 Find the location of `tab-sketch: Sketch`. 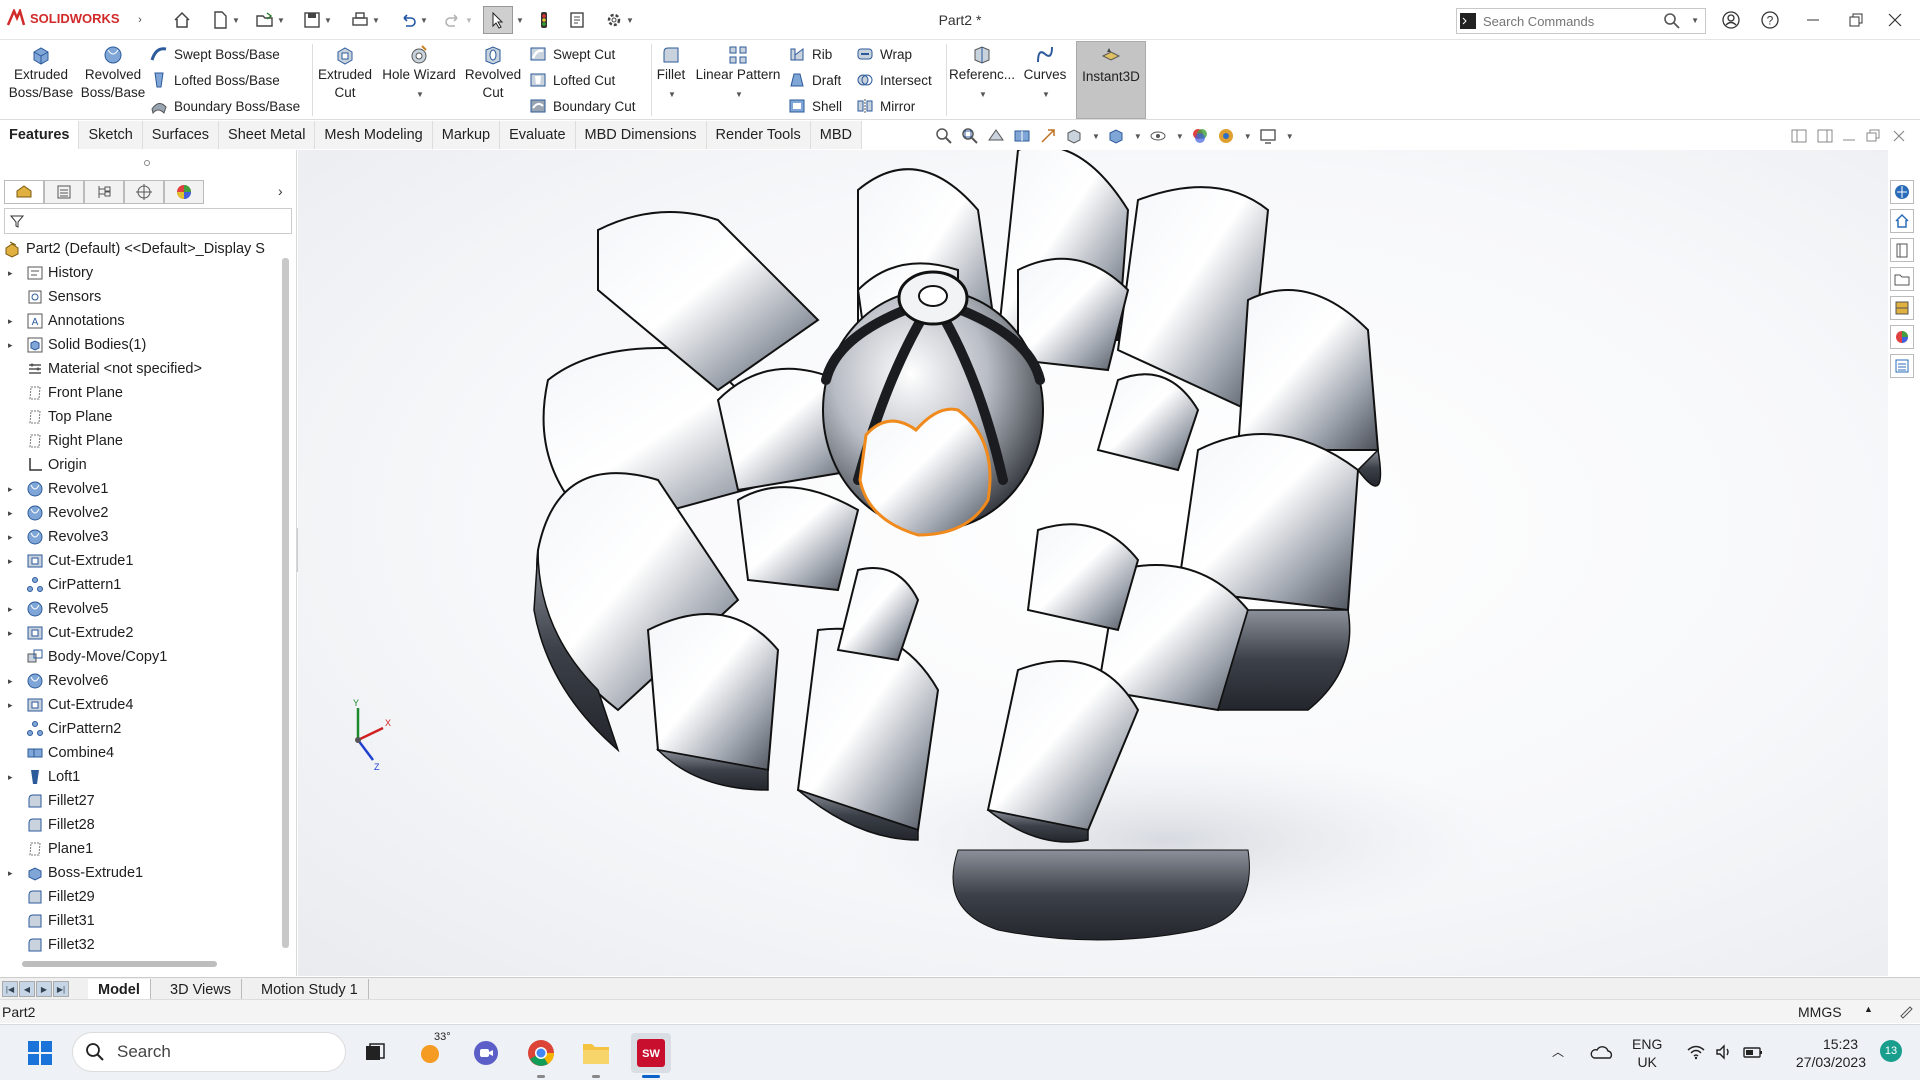

tab-sketch: Sketch is located at coordinates (111, 135).